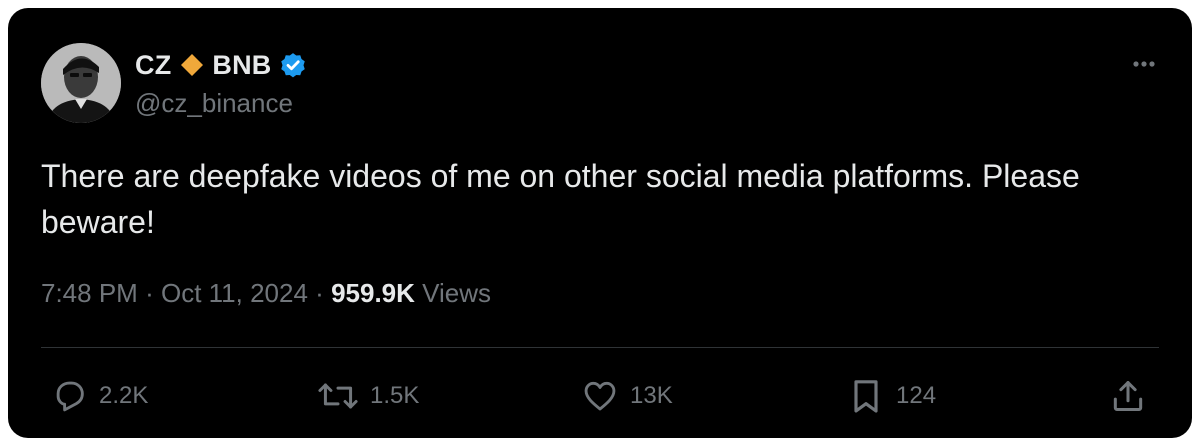  What do you see at coordinates (153, 65) in the screenshot?
I see `author-name: CZ` at bounding box center [153, 65].